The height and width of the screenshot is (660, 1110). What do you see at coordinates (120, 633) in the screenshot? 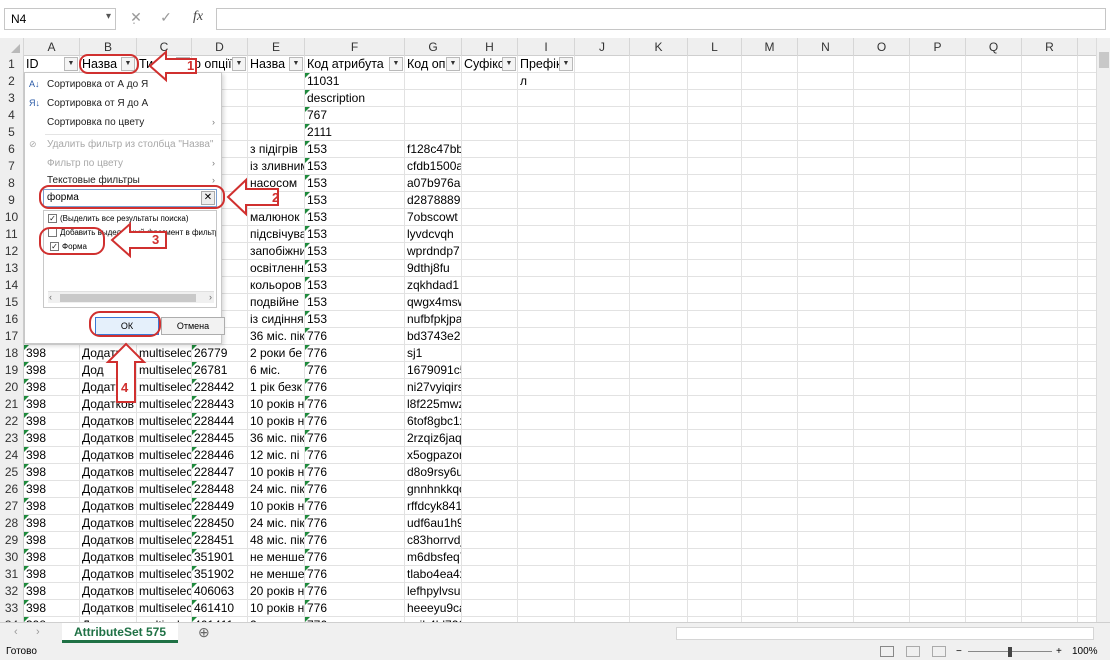
I see `sheet-tab: AttributeSet 575` at bounding box center [120, 633].